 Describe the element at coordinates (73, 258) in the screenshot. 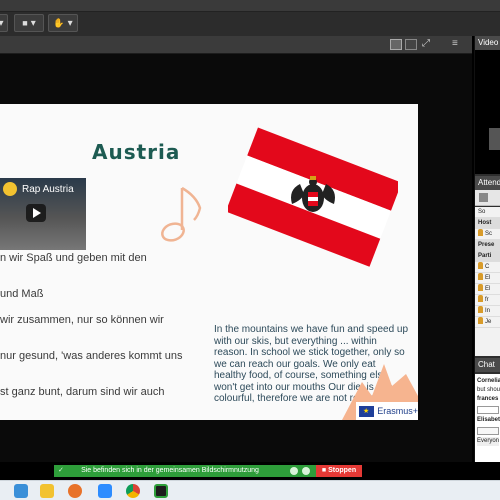

I see `german-line-1: n wir Spaß und geben mit den` at that location.